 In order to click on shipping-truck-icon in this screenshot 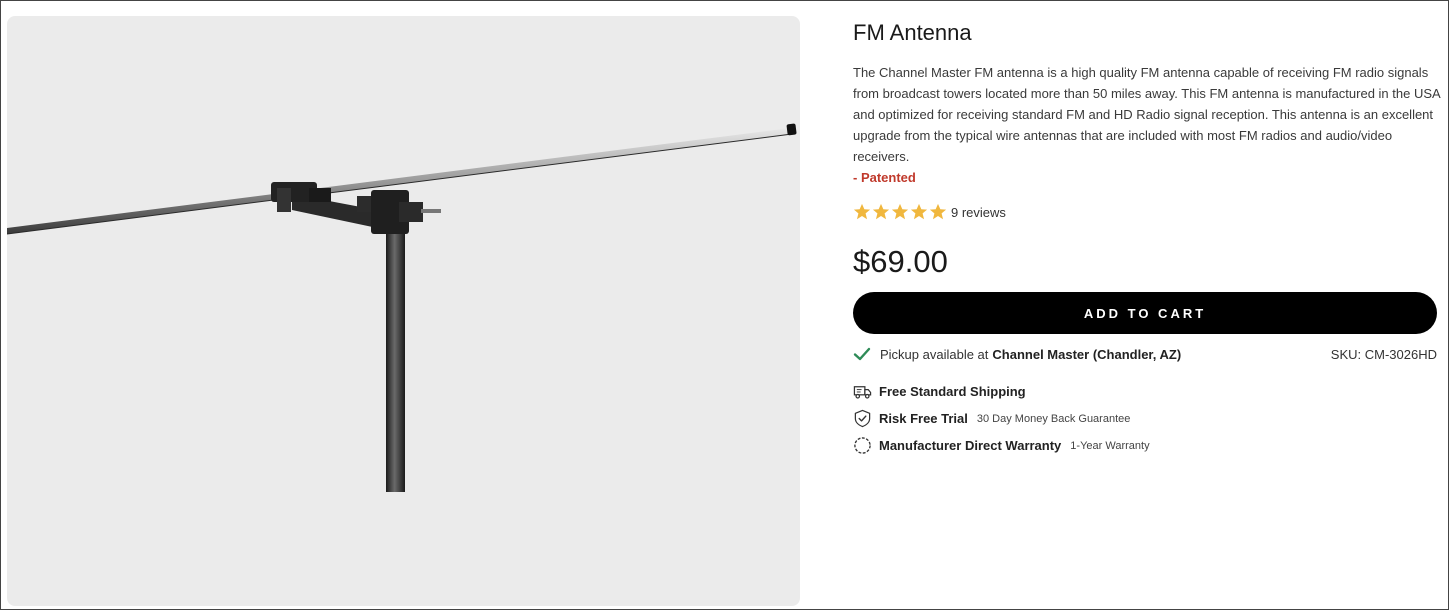, I will do `click(862, 392)`.